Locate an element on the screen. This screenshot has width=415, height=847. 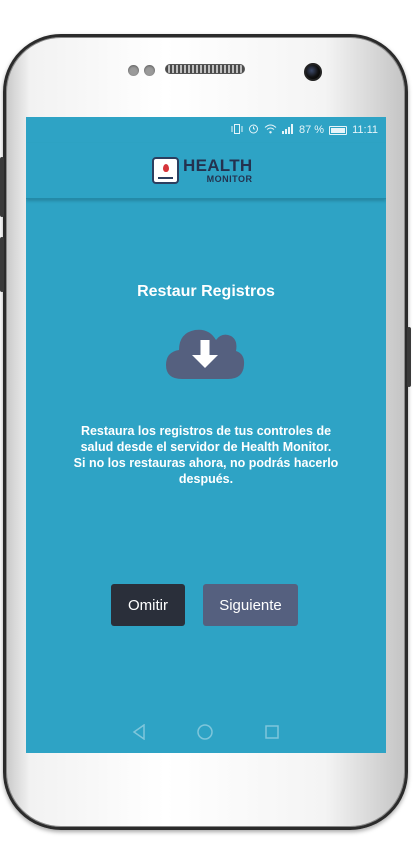
front-camera is located at coordinates (313, 72).